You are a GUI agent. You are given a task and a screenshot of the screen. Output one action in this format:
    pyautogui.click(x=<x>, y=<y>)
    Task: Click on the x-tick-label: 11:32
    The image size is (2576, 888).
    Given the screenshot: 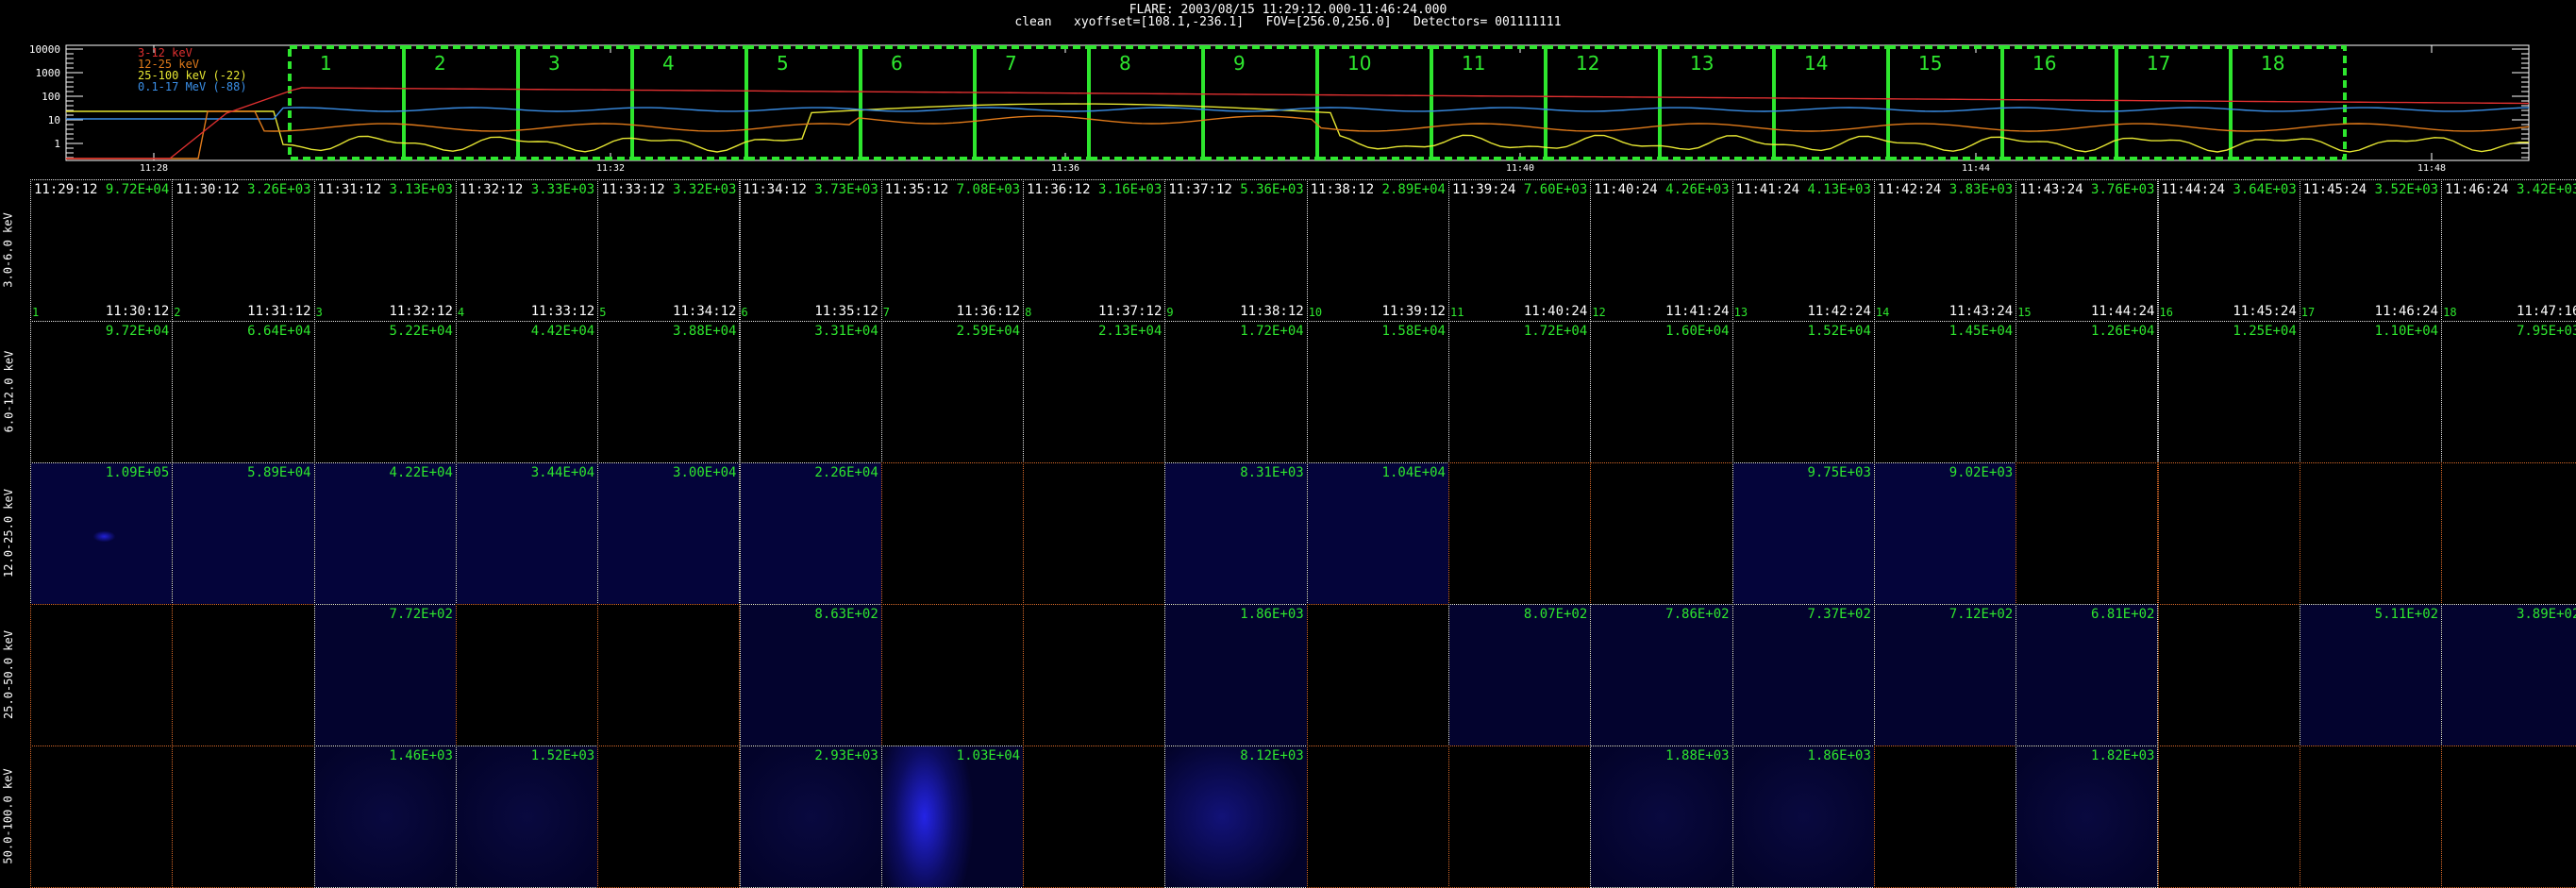 What is the action you would take?
    pyautogui.click(x=610, y=168)
    